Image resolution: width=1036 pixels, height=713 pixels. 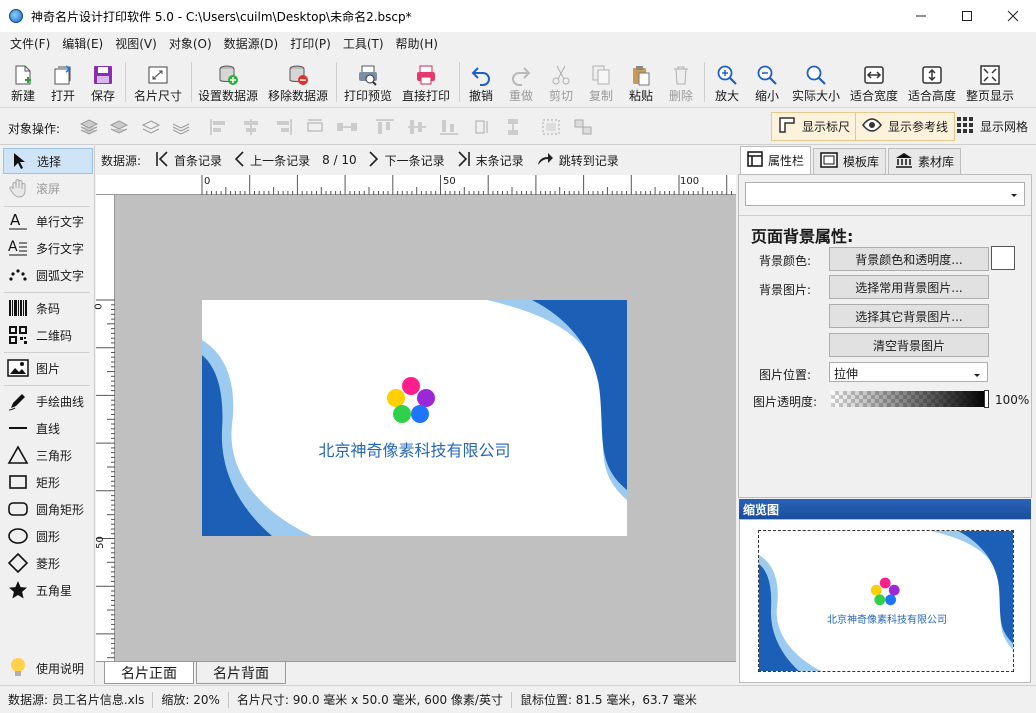 I want to click on group-icon, so click(x=551, y=127).